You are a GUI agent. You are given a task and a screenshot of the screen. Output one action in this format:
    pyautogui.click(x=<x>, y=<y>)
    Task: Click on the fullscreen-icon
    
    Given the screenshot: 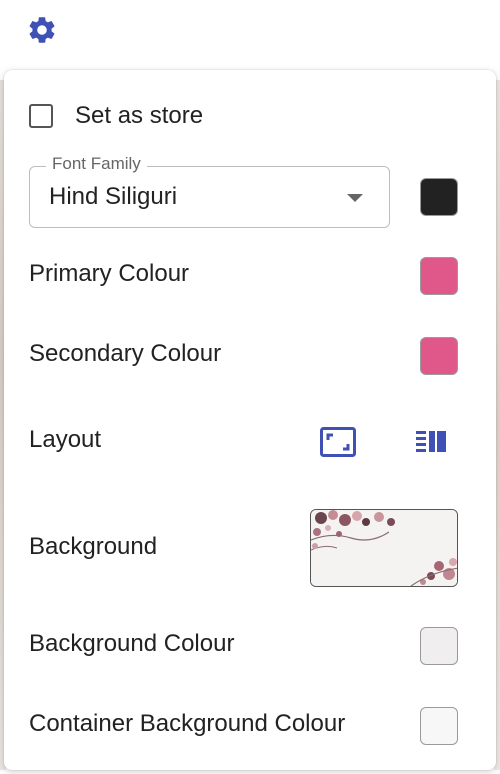 What is the action you would take?
    pyautogui.click(x=338, y=442)
    